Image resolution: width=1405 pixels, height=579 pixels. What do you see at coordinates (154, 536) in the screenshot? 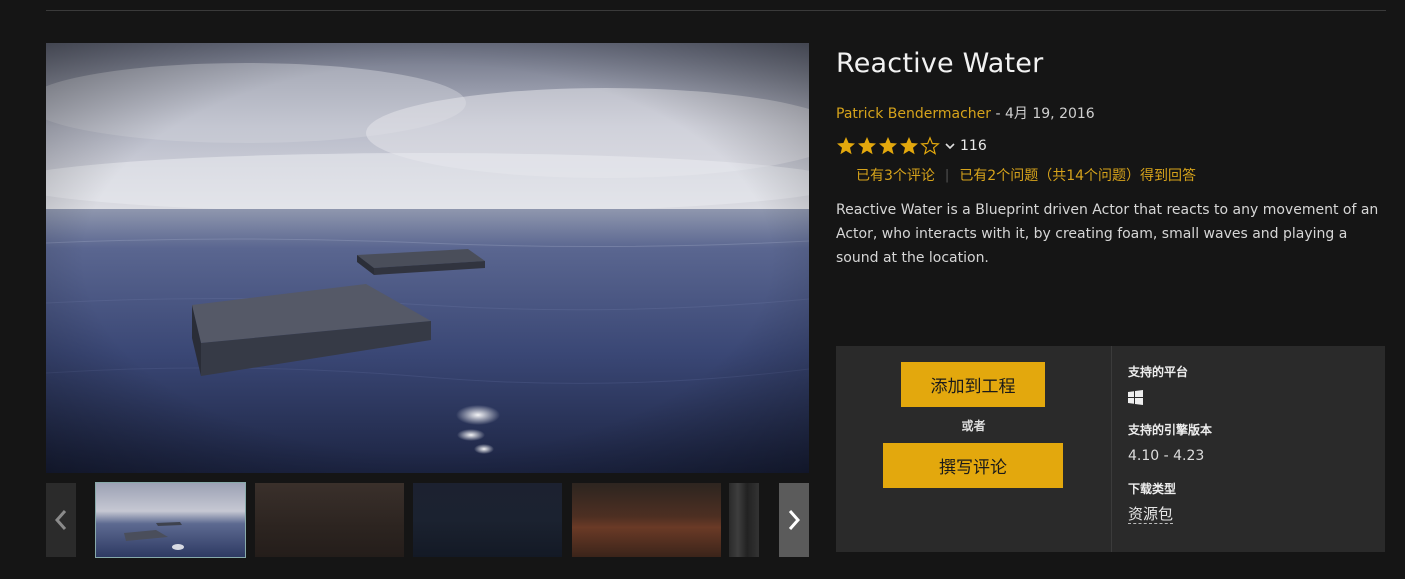
I see `thumbnail-1-image` at bounding box center [154, 536].